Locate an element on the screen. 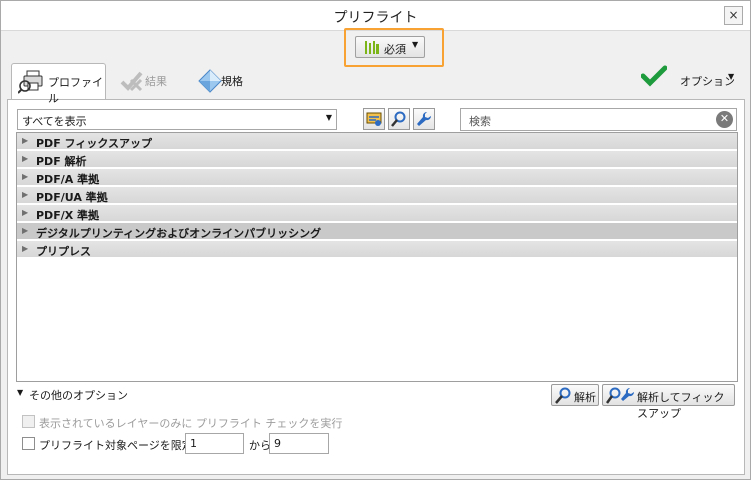 The height and width of the screenshot is (480, 751). page-to-input: 9 is located at coordinates (299, 443).